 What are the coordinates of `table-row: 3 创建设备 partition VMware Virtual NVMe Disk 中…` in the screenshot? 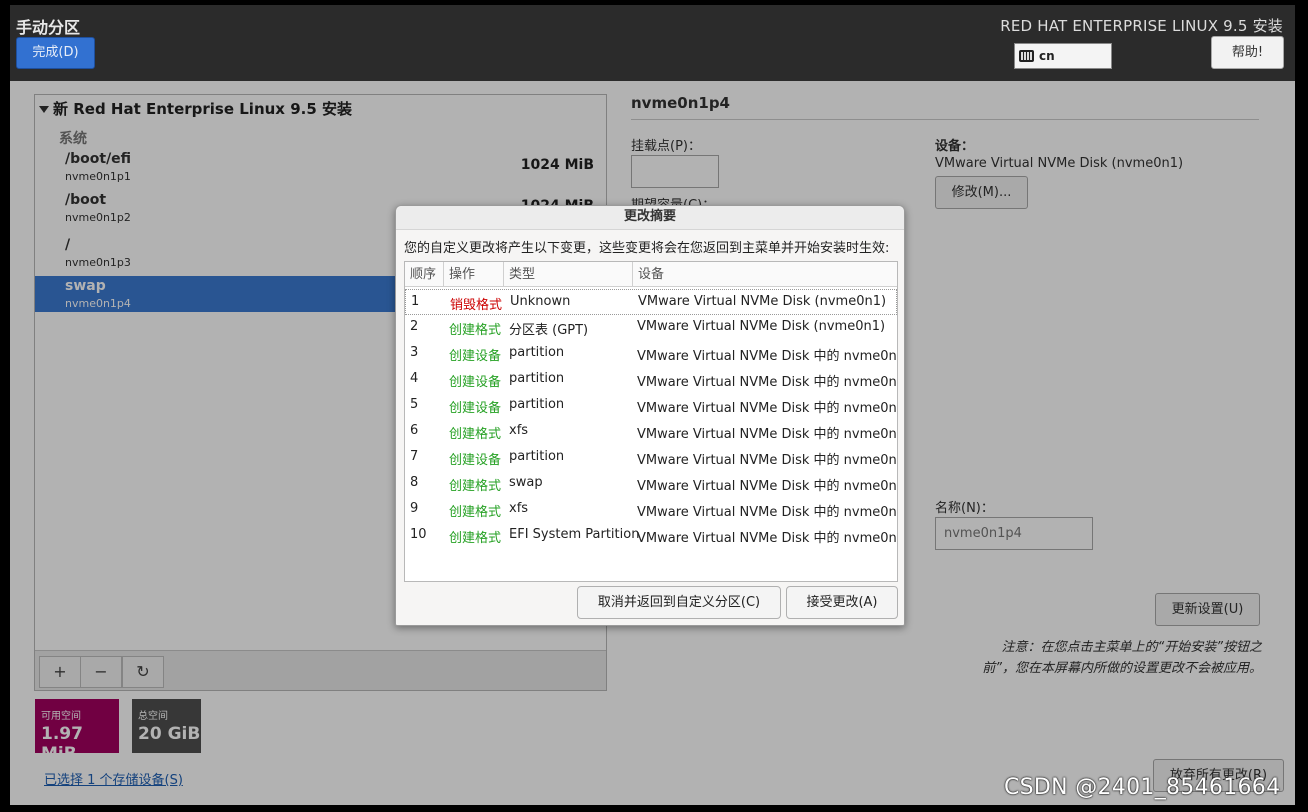 It's located at (651, 354).